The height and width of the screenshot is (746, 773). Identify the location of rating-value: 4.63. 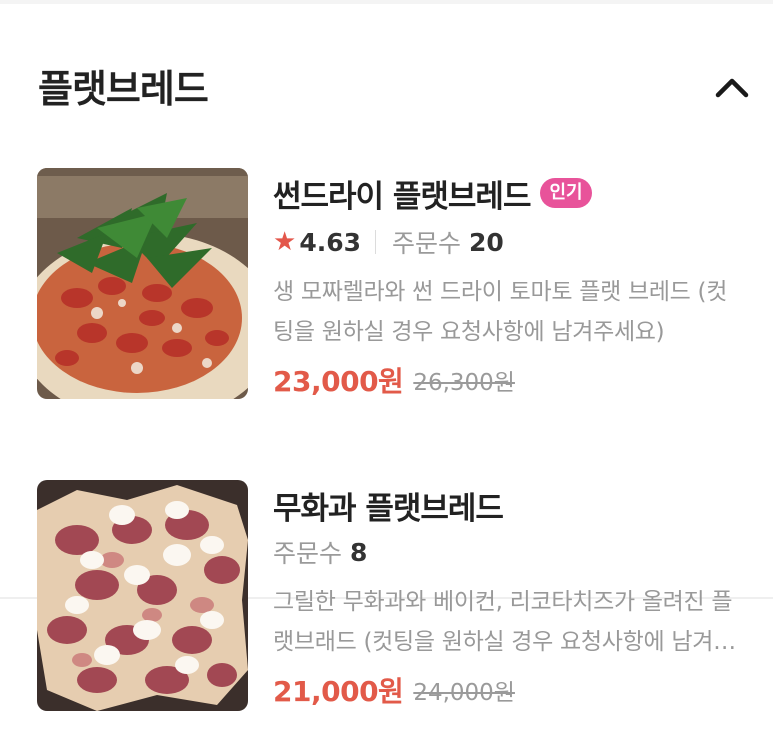
(330, 242).